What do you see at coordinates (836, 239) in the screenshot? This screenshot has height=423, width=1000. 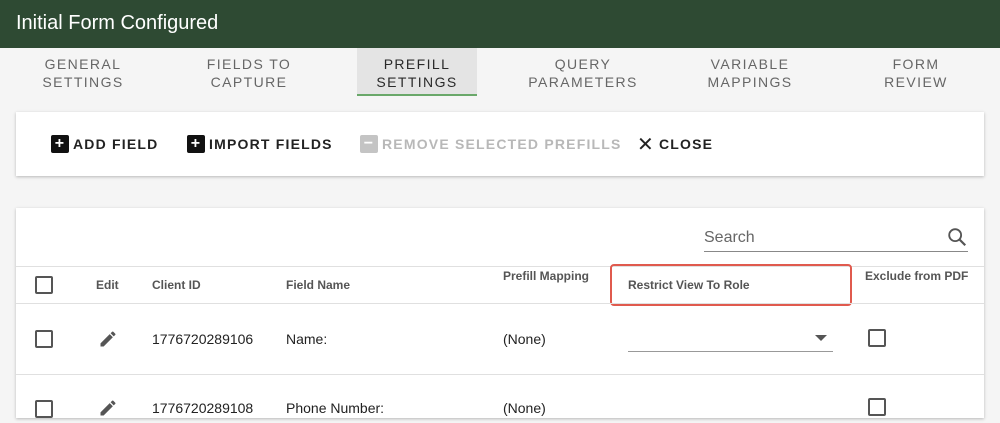 I see `search-input: Search` at bounding box center [836, 239].